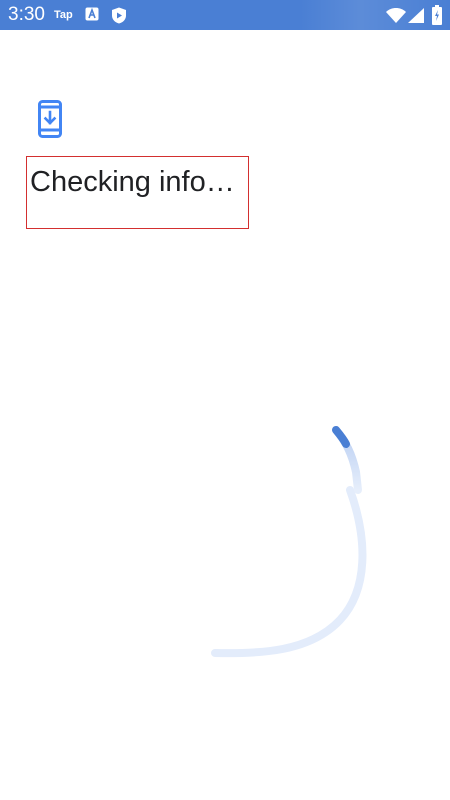  Describe the element at coordinates (93, 15) in the screenshot. I see `accessibility-a-icon` at that location.